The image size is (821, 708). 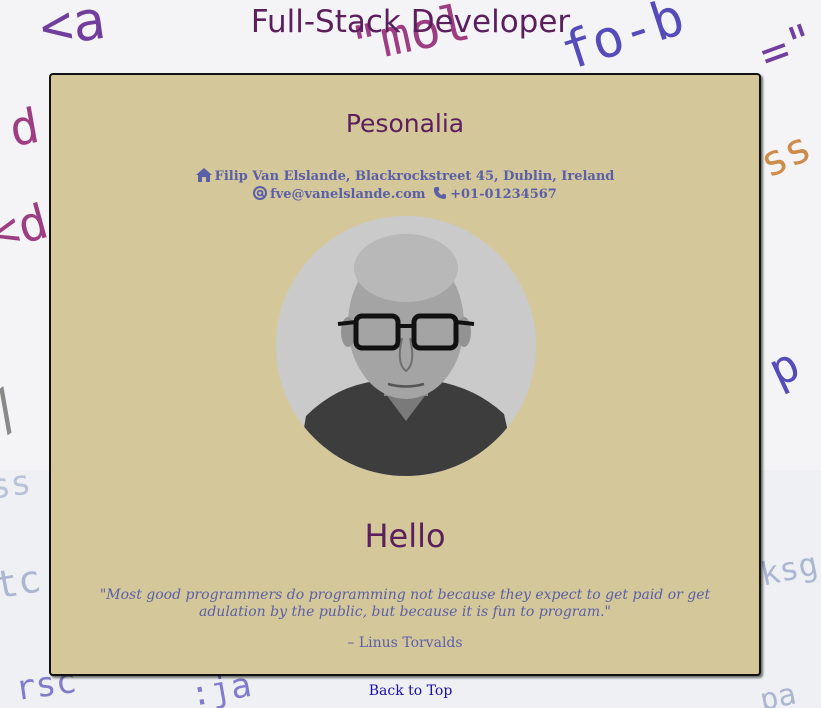 What do you see at coordinates (410, 22) in the screenshot?
I see `page-title: Full-Stack Developer` at bounding box center [410, 22].